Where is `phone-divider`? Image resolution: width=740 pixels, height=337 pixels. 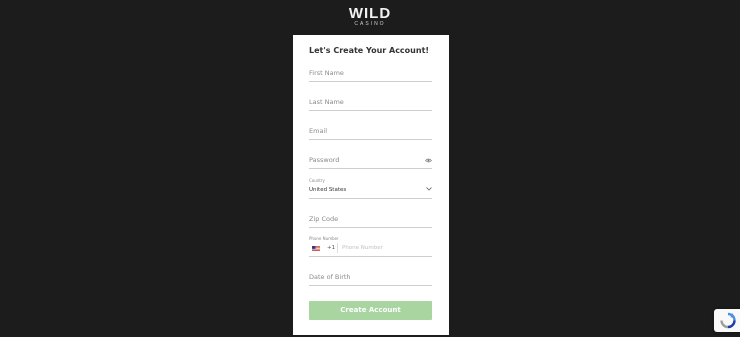
phone-divider is located at coordinates (337, 248).